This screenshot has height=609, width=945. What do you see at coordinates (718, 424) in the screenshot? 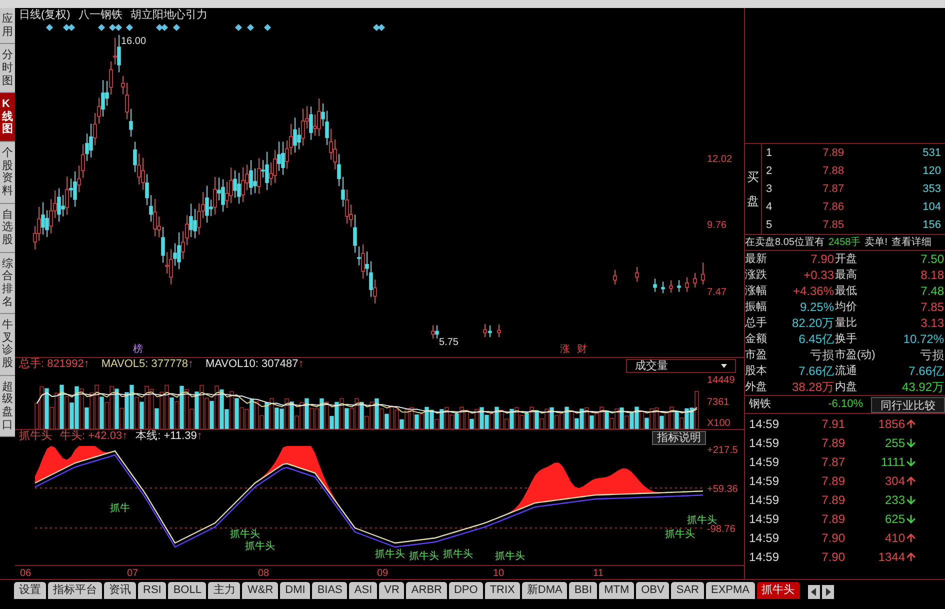
I see `volume-axis-label: X100` at bounding box center [718, 424].